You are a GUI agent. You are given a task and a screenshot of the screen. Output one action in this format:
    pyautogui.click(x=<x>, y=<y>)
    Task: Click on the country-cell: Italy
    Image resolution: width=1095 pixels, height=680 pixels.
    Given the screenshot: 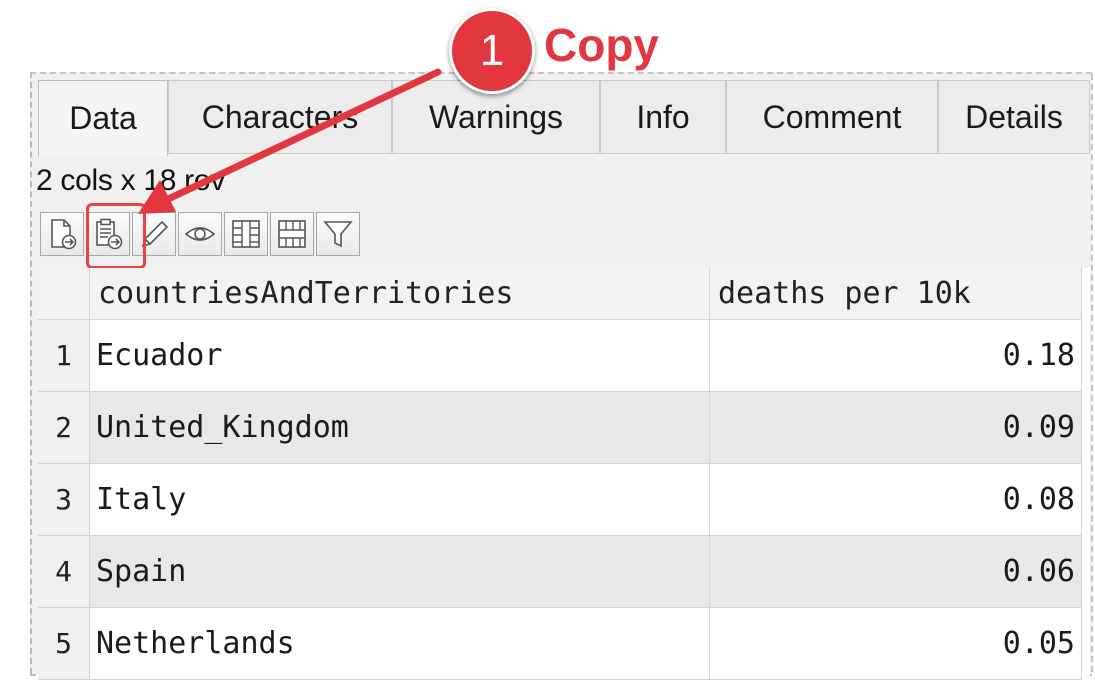 What is the action you would take?
    pyautogui.click(x=400, y=500)
    